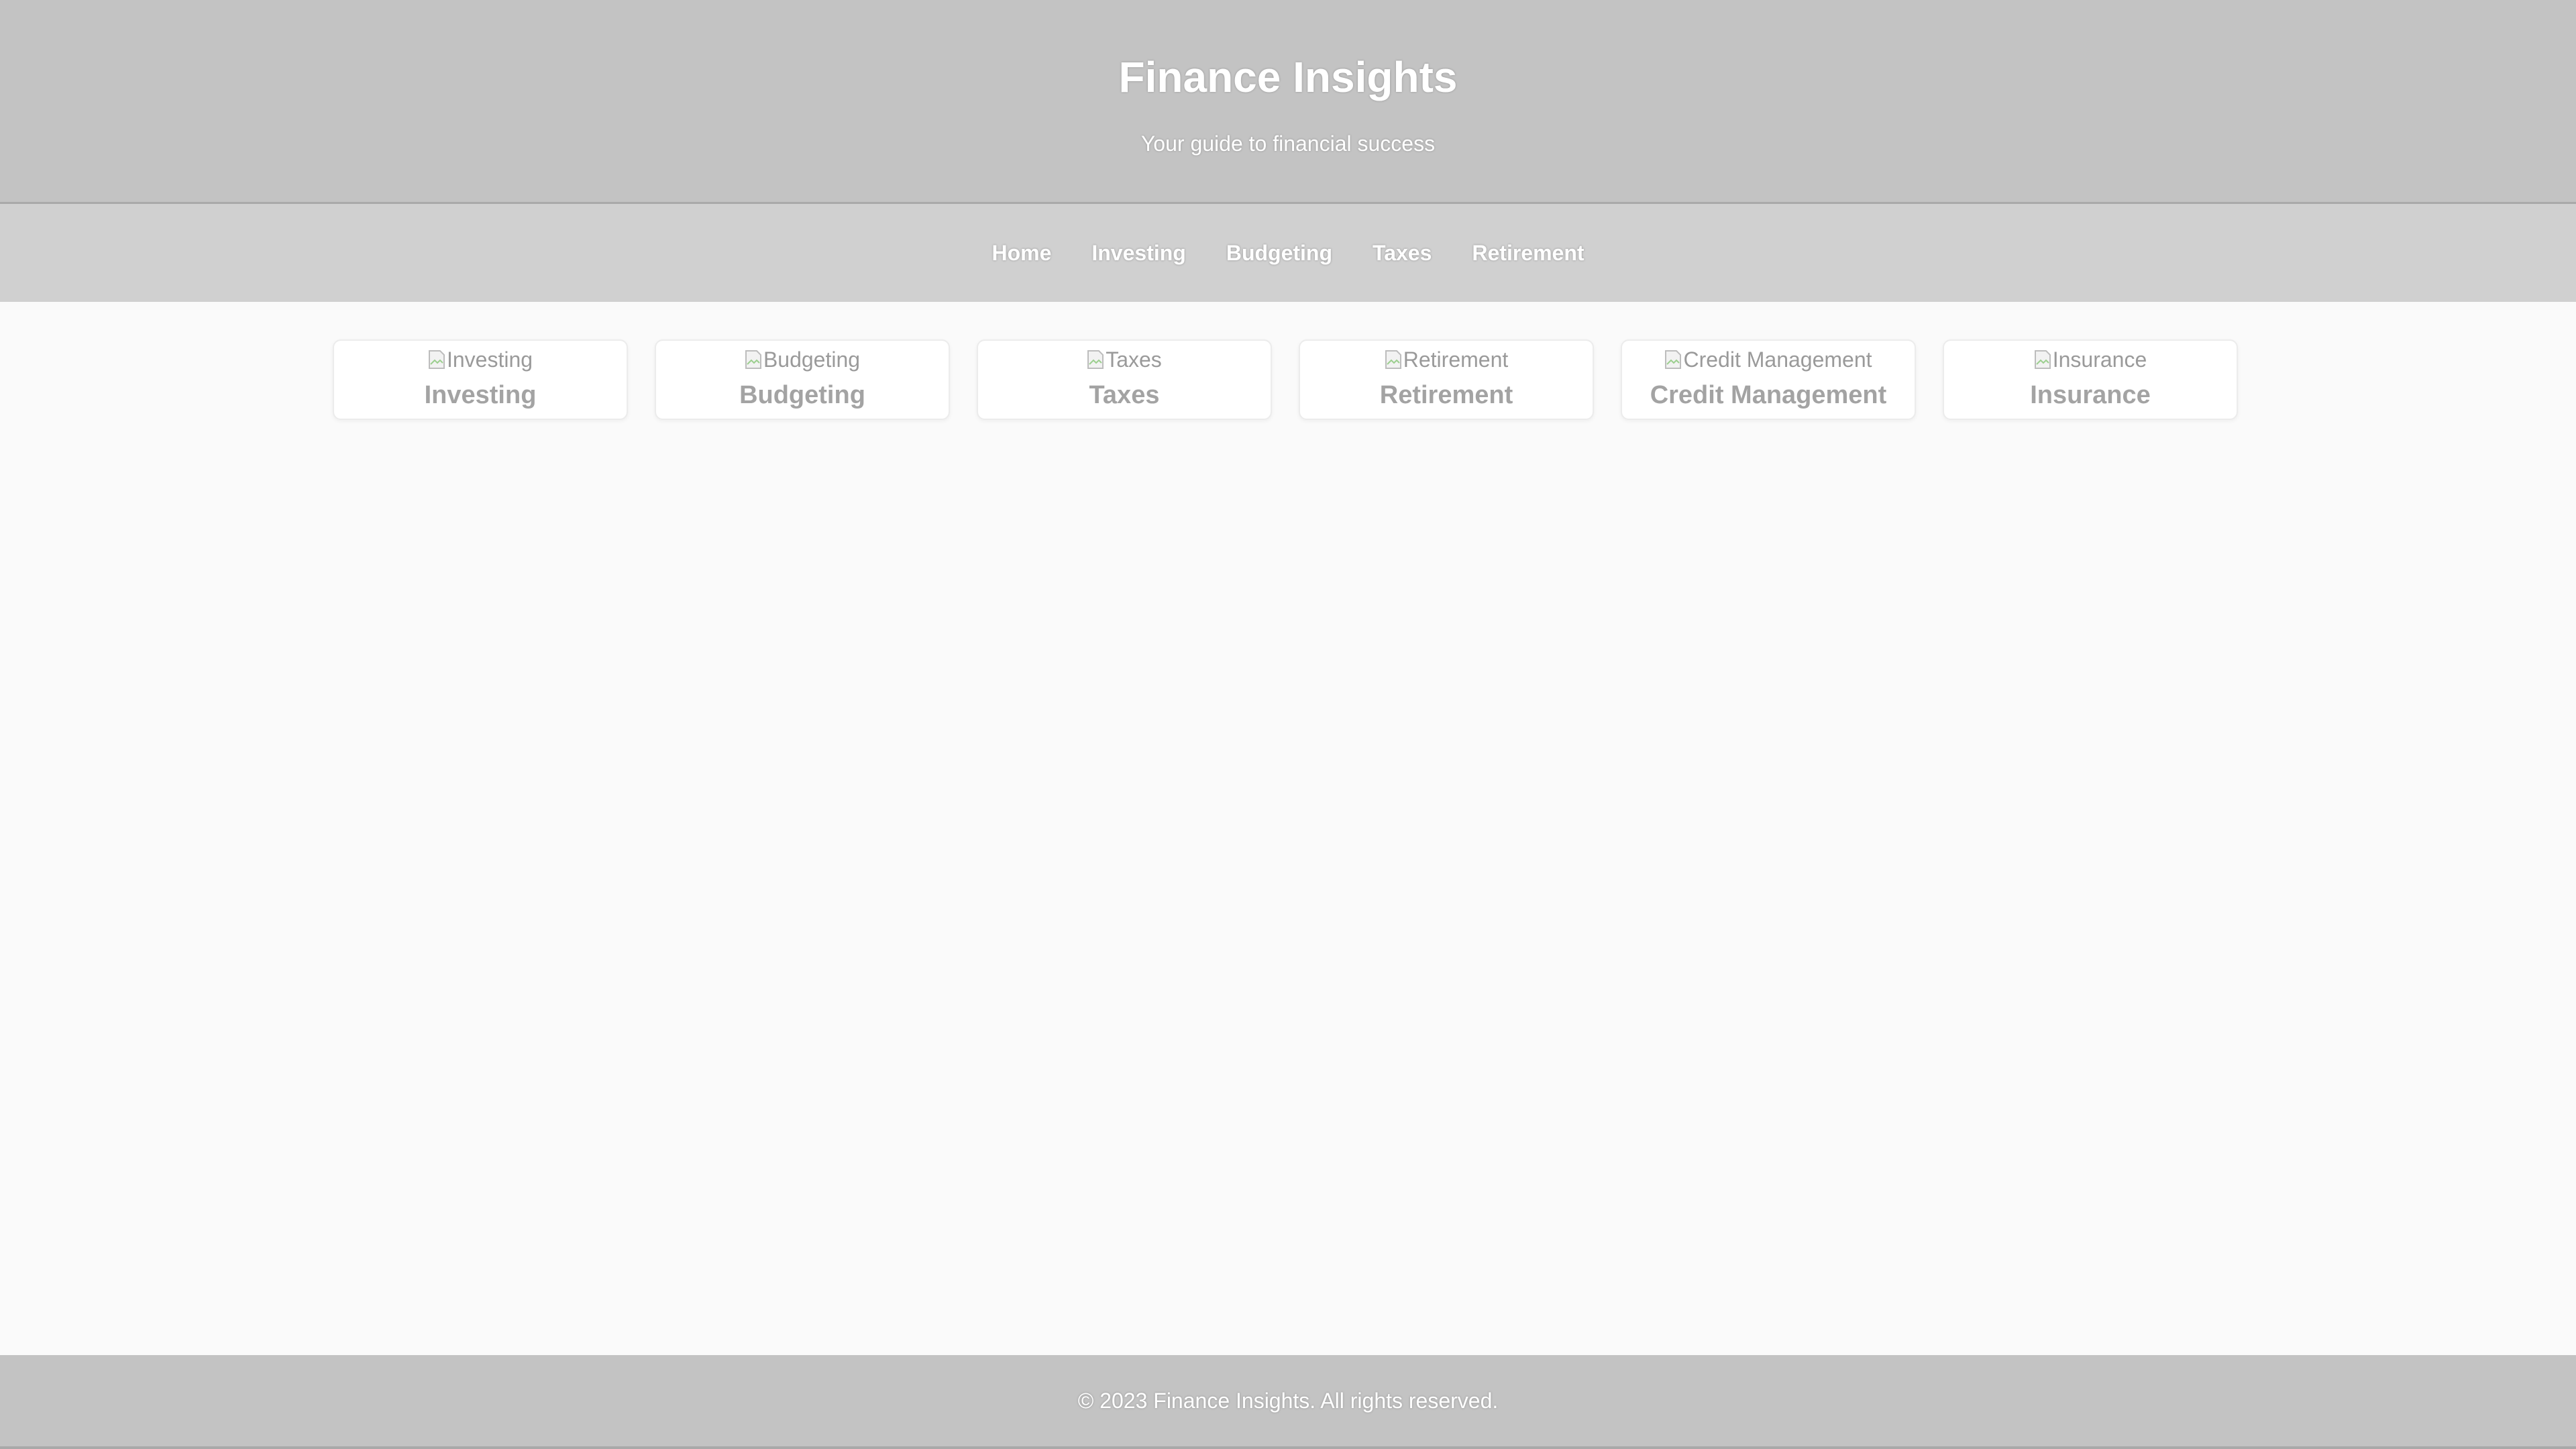 The width and height of the screenshot is (2576, 1449). What do you see at coordinates (1528, 253) in the screenshot?
I see `nav-link-retirement: Retirement` at bounding box center [1528, 253].